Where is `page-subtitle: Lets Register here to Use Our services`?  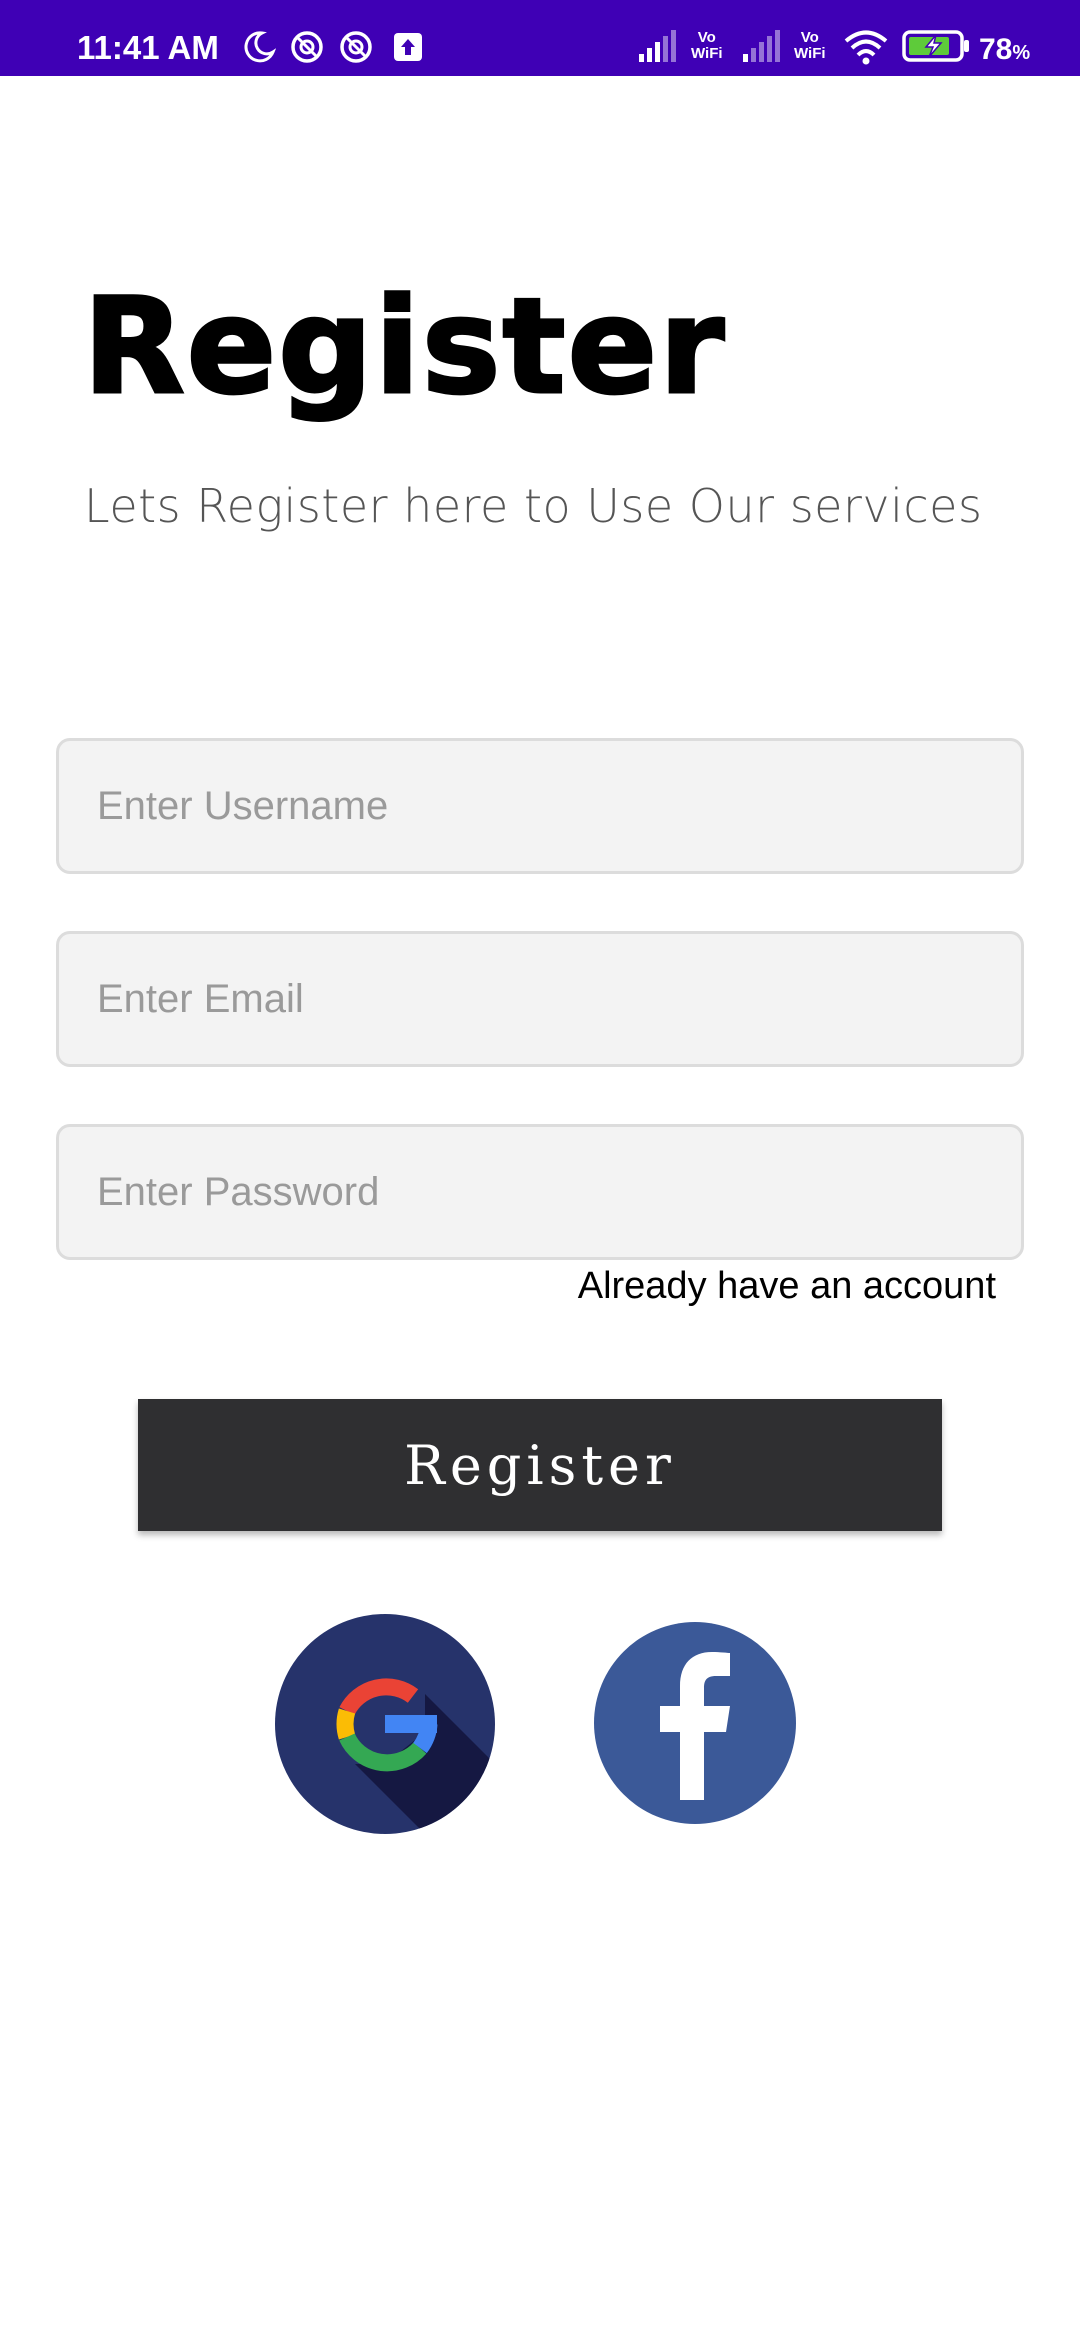
page-subtitle: Lets Register here to Use Our services is located at coordinates (533, 506).